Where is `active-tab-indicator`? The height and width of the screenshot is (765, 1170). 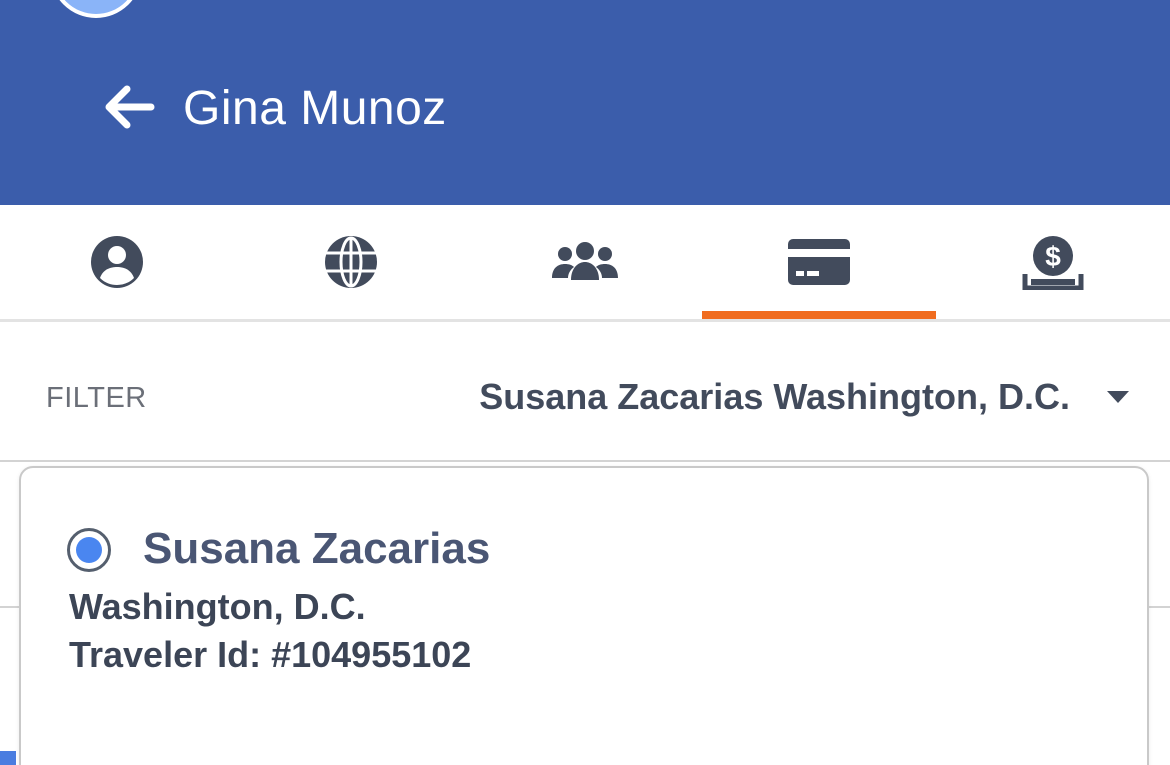 active-tab-indicator is located at coordinates (819, 315).